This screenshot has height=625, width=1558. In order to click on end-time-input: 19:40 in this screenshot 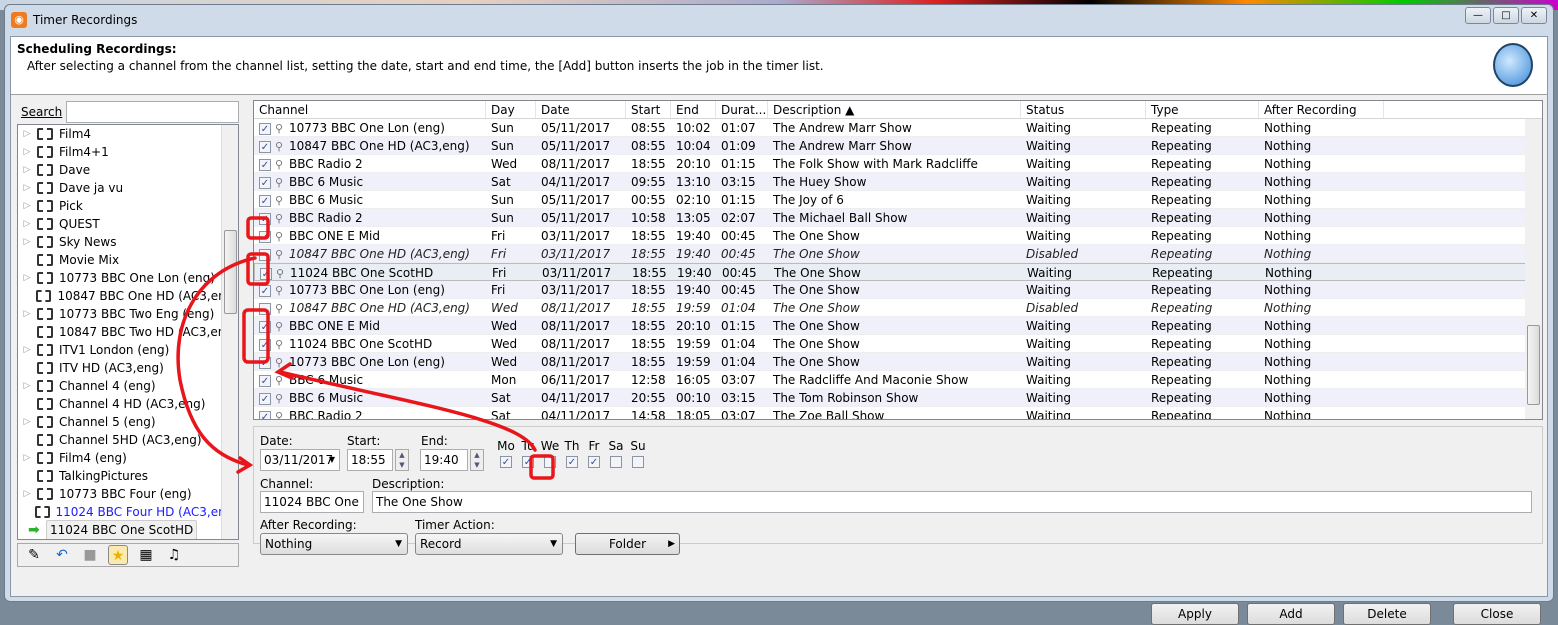, I will do `click(444, 460)`.